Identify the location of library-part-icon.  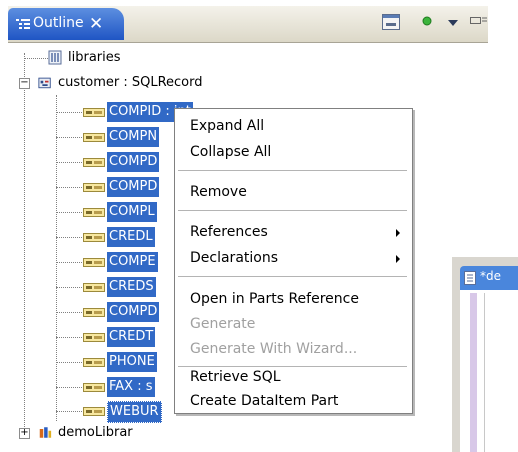
(45, 432).